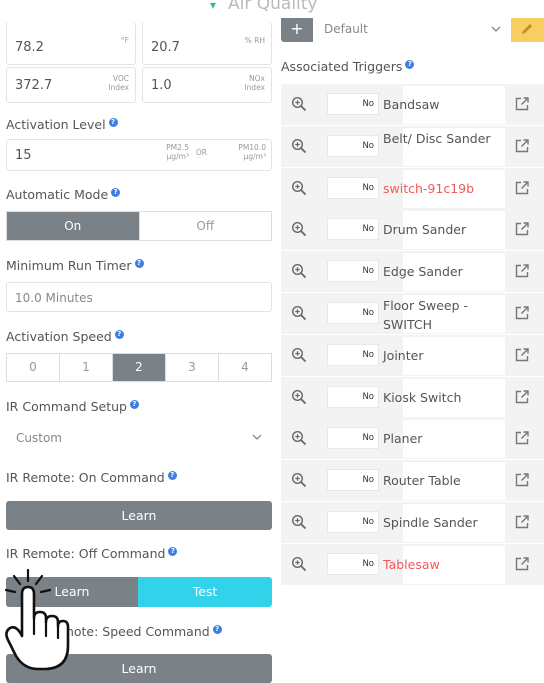 Image resolution: width=544 pixels, height=683 pixels. I want to click on temperature-unit: °F, so click(124, 40).